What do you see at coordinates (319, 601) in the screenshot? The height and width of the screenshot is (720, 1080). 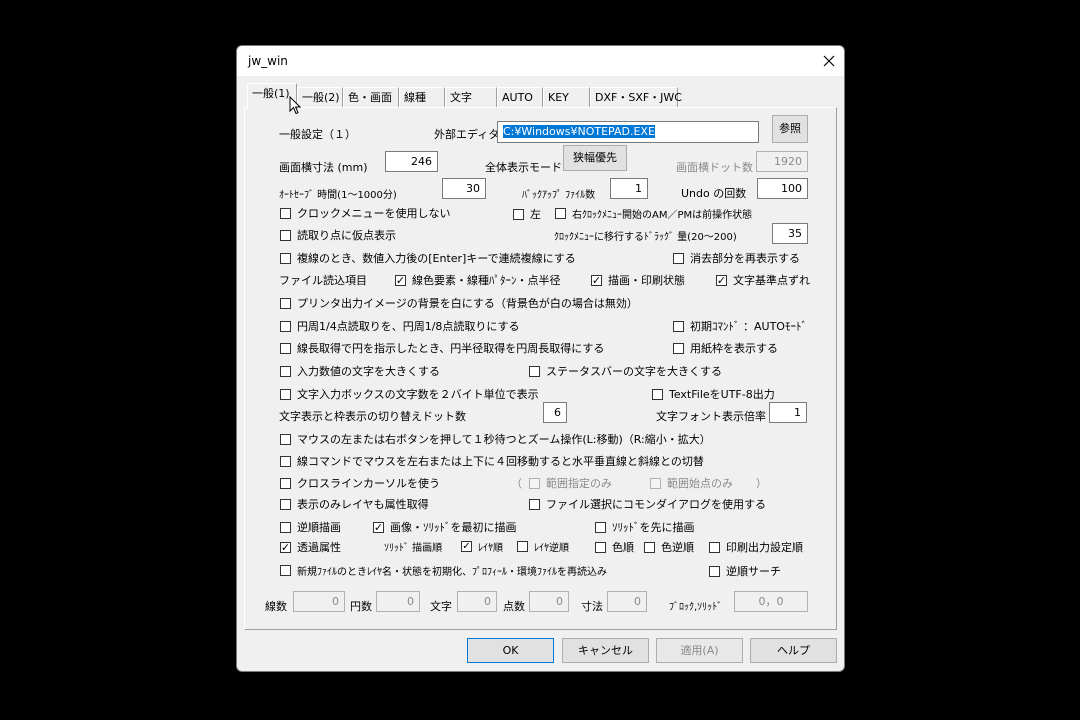 I see `lines-count-input: 0` at bounding box center [319, 601].